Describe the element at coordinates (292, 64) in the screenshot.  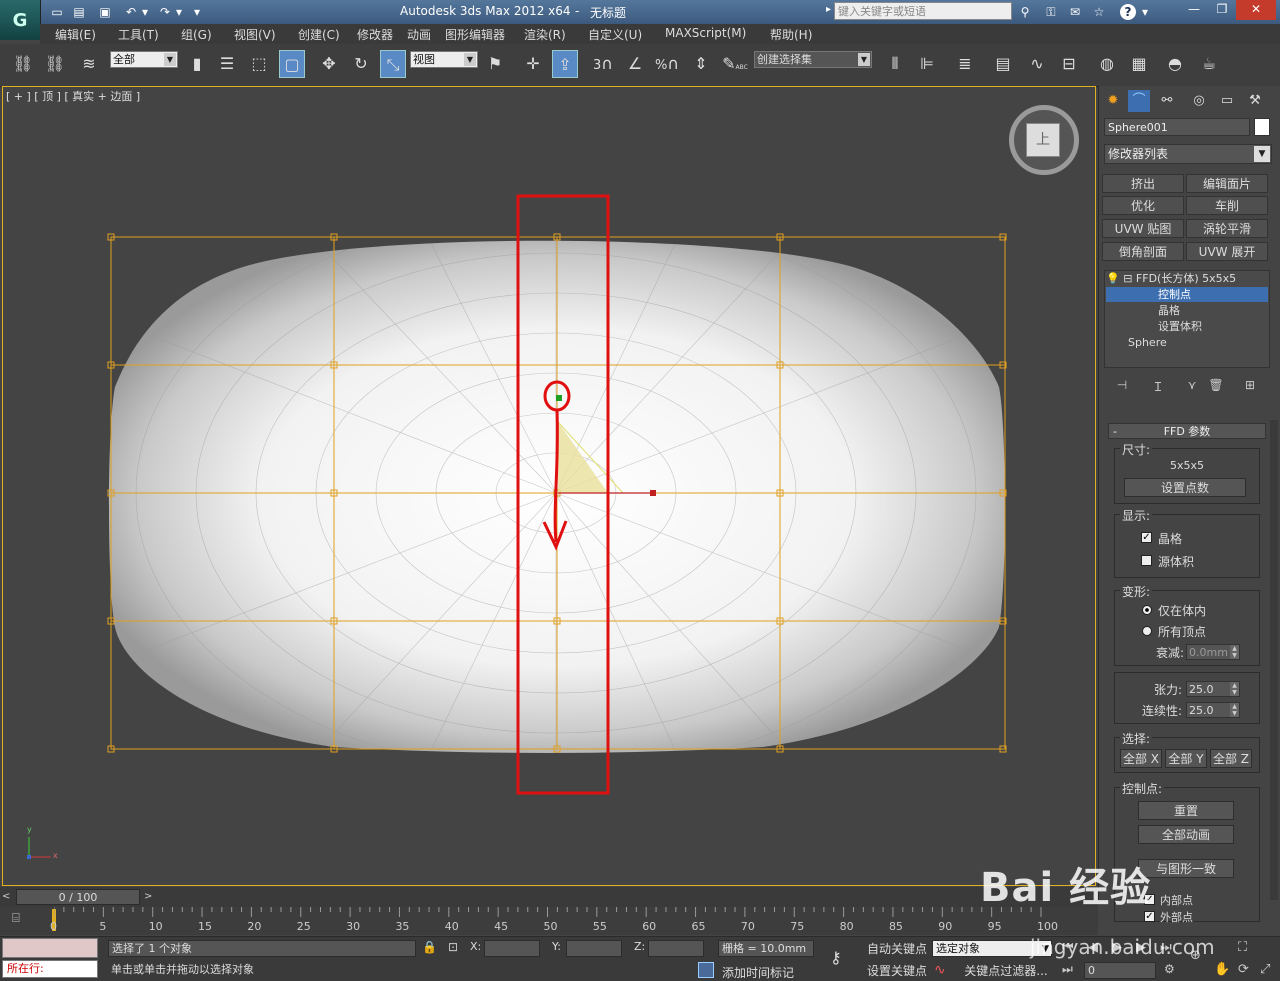
I see `window-crossing-icon: ▢` at that location.